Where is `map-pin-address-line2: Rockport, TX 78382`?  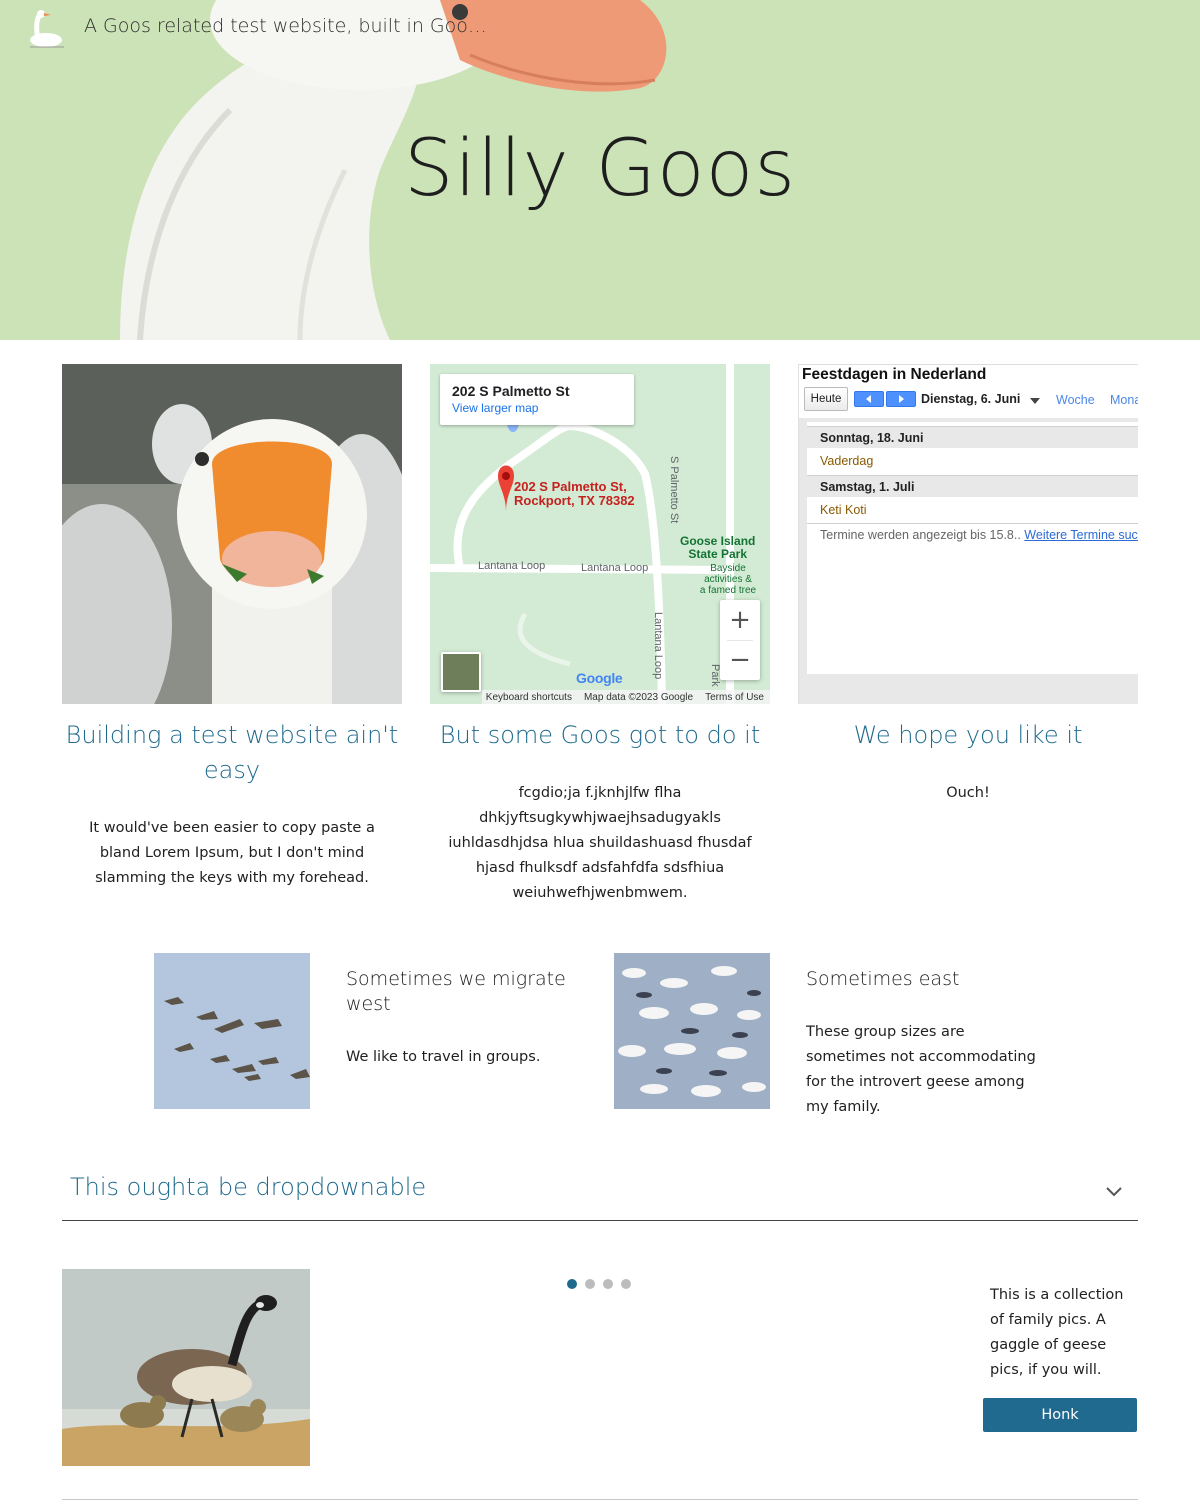 map-pin-address-line2: Rockport, TX 78382 is located at coordinates (574, 500).